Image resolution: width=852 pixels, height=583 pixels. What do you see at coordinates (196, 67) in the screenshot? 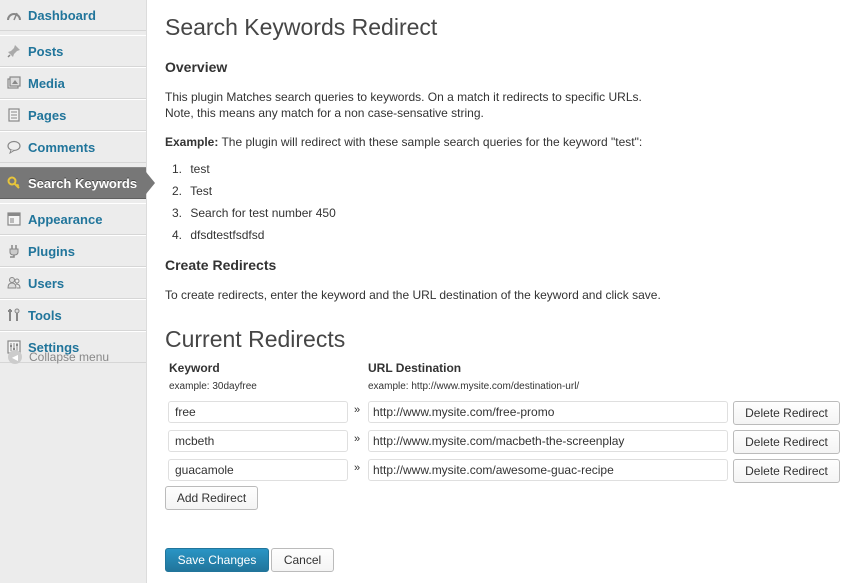
I see `overview-heading: Overview` at bounding box center [196, 67].